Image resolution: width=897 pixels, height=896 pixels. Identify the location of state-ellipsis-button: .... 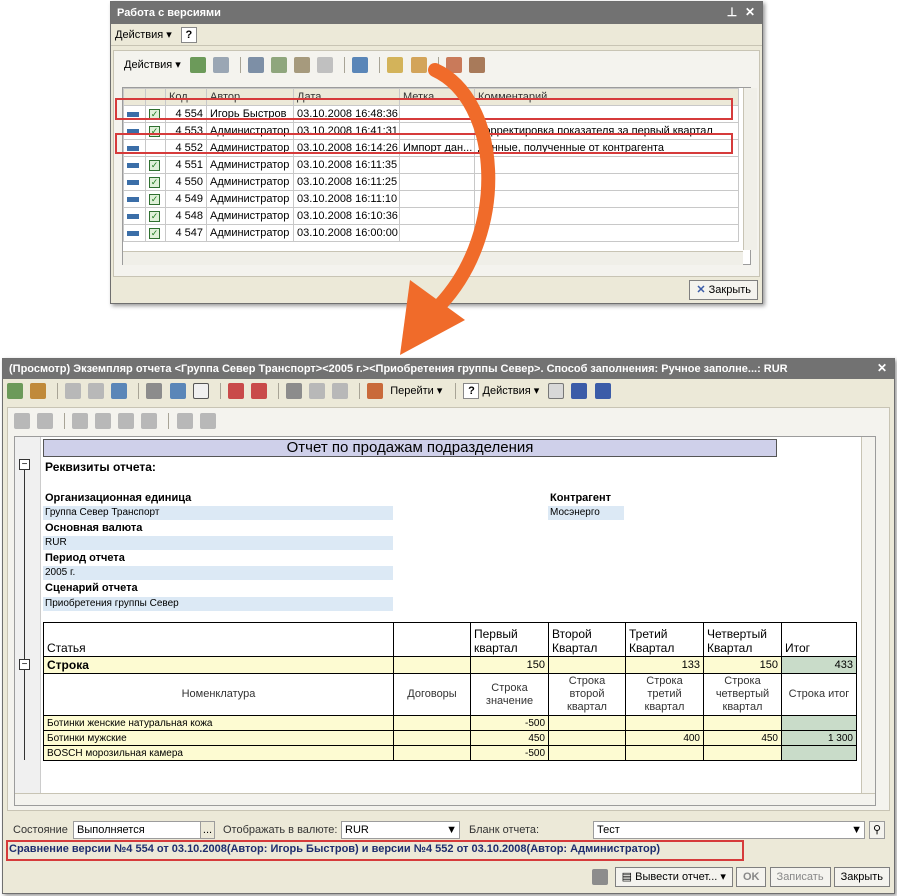
(207, 830).